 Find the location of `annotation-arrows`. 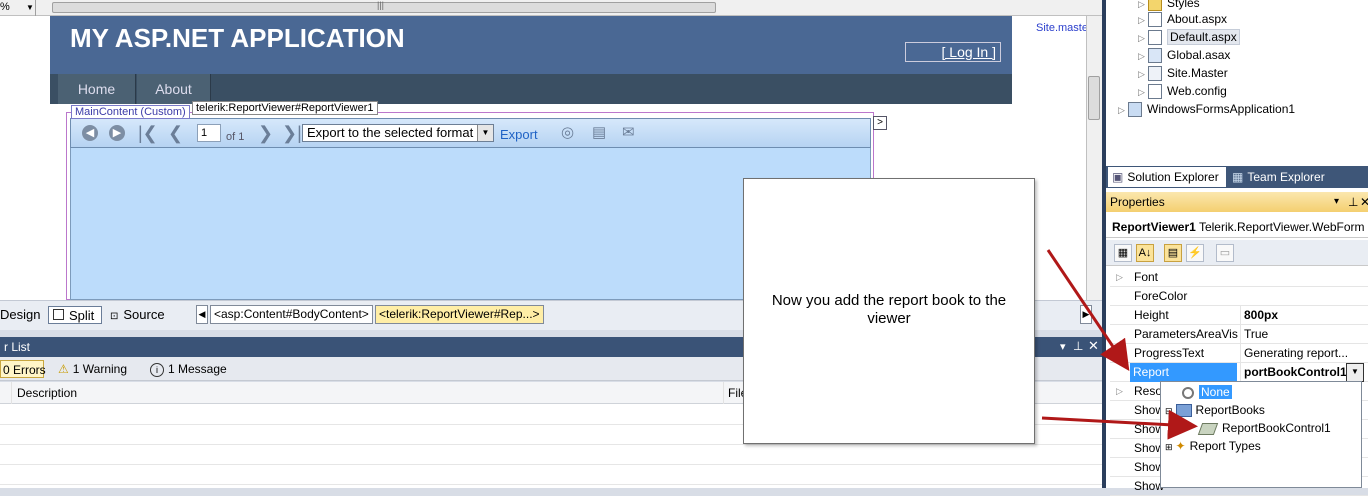

annotation-arrows is located at coordinates (1119, 344).